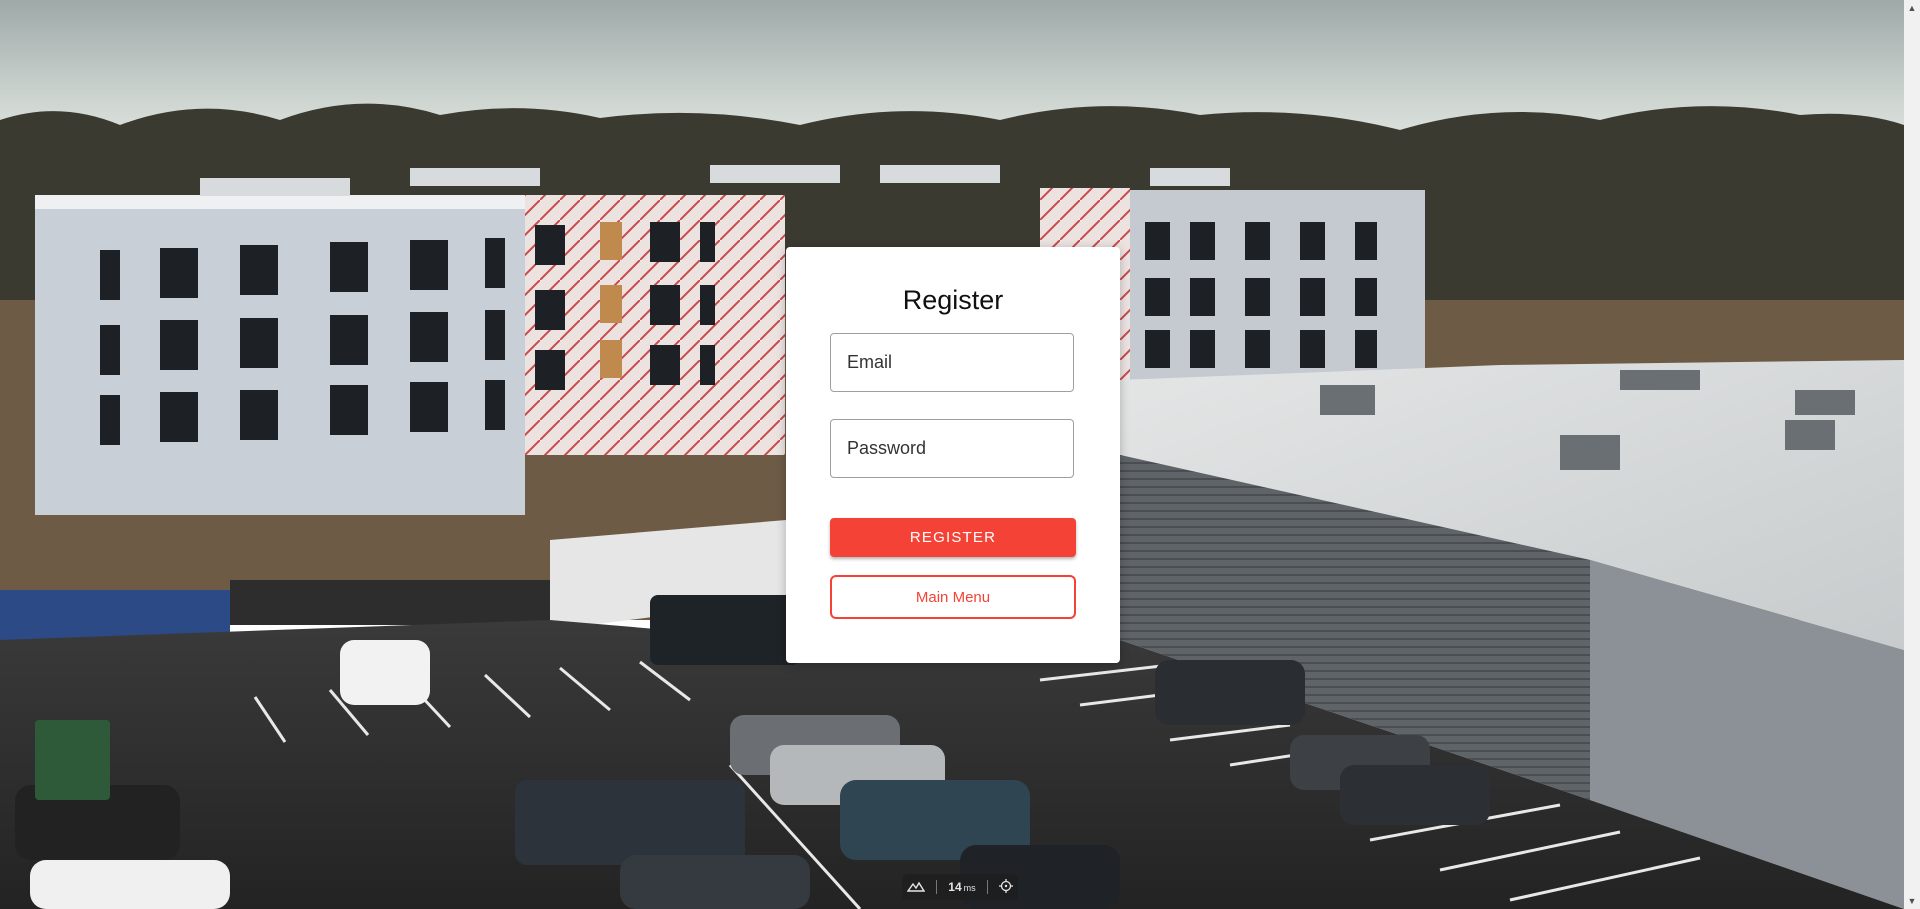  I want to click on mountain-icon, so click(916, 887).